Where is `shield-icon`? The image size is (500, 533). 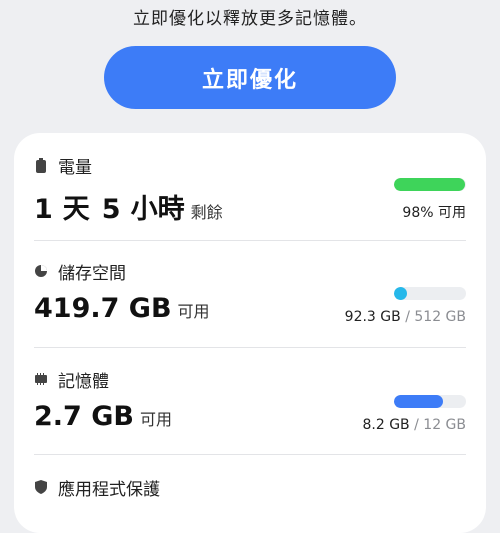 shield-icon is located at coordinates (41, 487).